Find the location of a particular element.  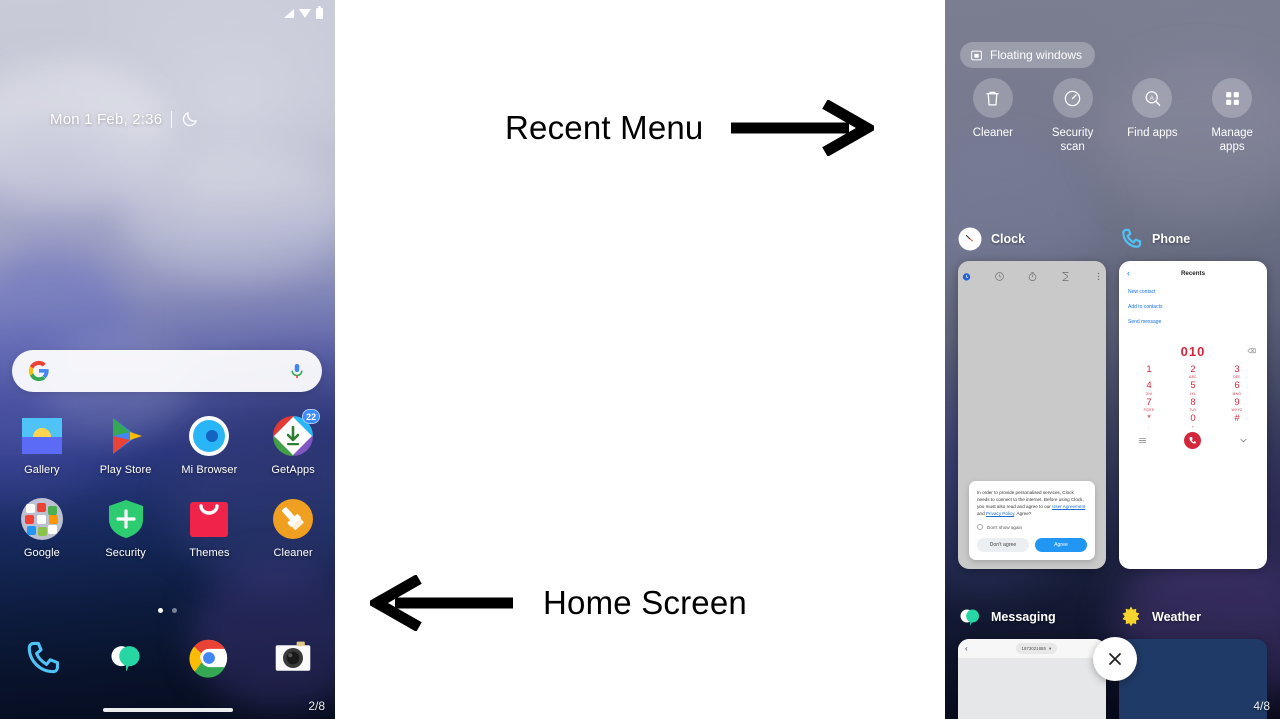

dial-key-letters: TUV is located at coordinates (1193, 410).